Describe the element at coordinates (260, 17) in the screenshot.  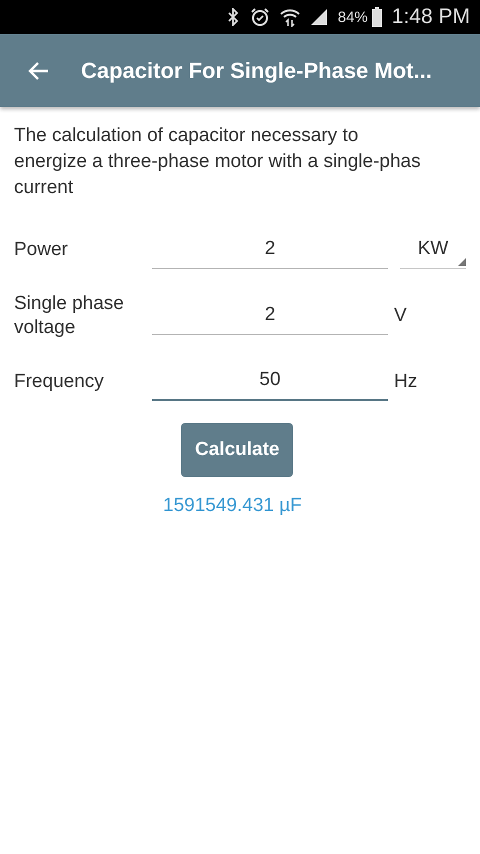
I see `alarm-icon` at that location.